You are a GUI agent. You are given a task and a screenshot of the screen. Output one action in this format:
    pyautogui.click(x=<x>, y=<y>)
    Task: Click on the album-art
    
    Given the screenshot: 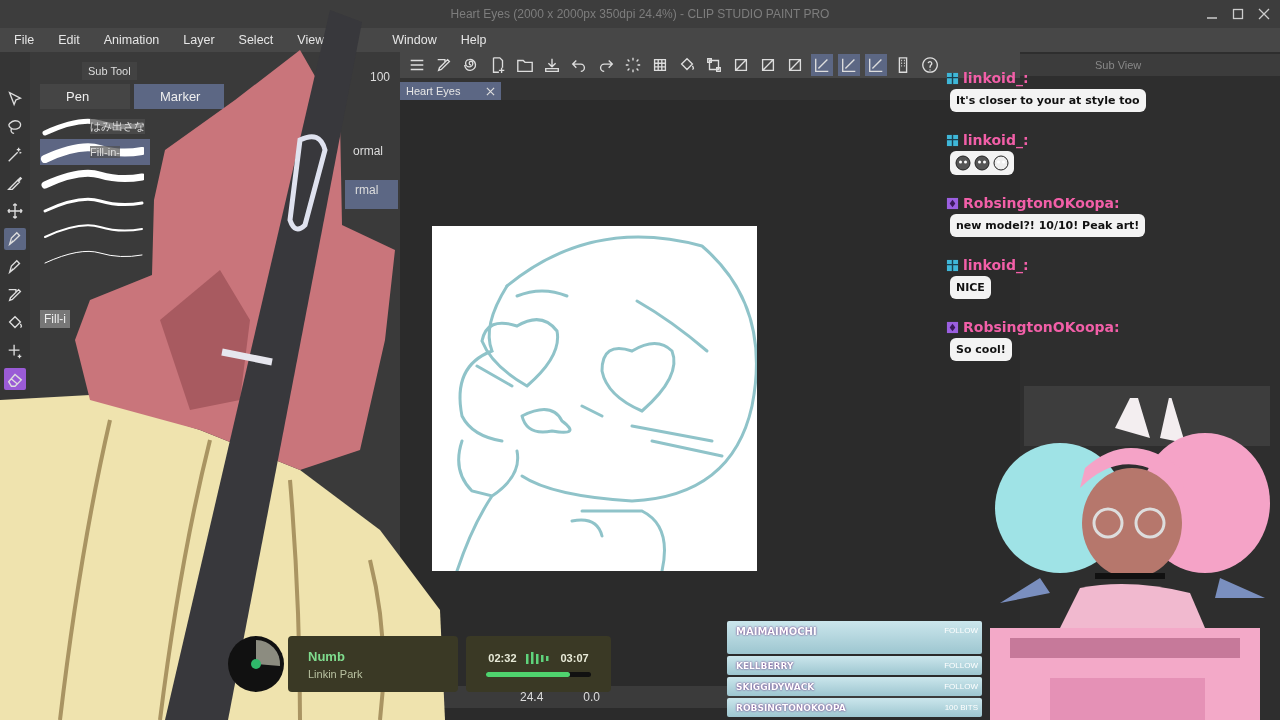 What is the action you would take?
    pyautogui.click(x=256, y=664)
    